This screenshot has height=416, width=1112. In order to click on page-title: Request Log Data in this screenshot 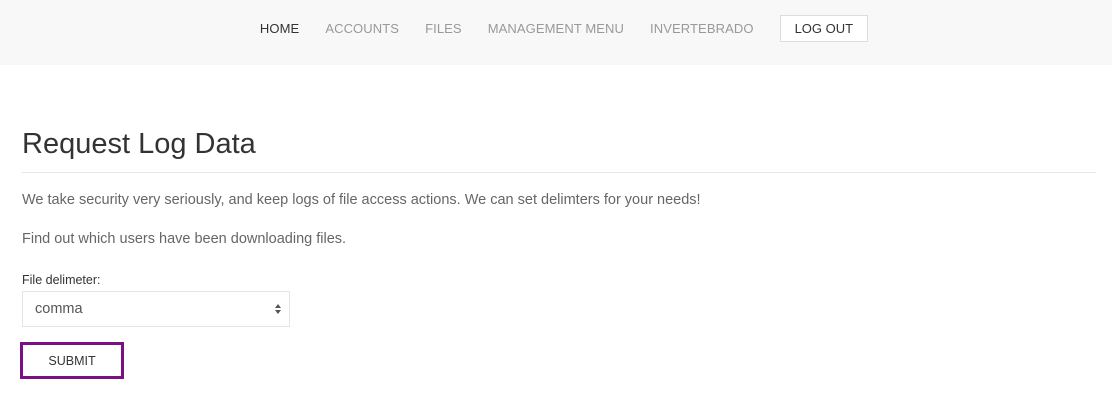, I will do `click(139, 144)`.